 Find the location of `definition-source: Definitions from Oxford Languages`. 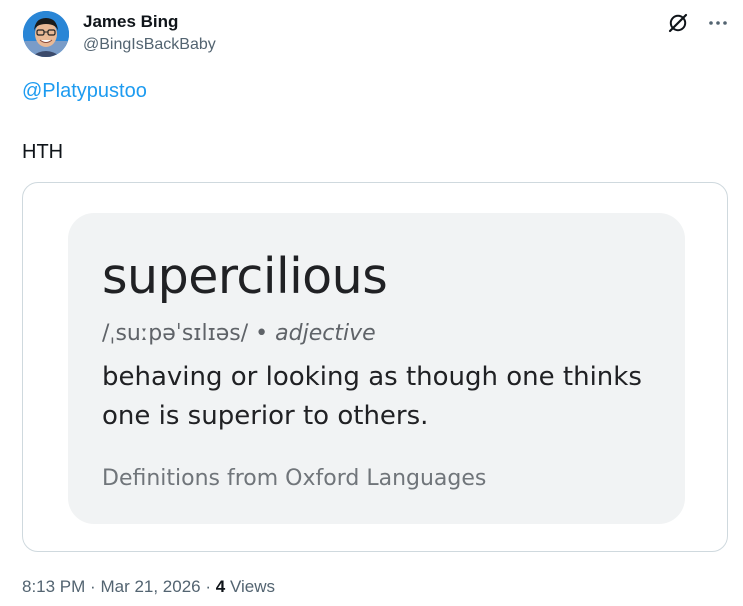

definition-source: Definitions from Oxford Languages is located at coordinates (294, 478).